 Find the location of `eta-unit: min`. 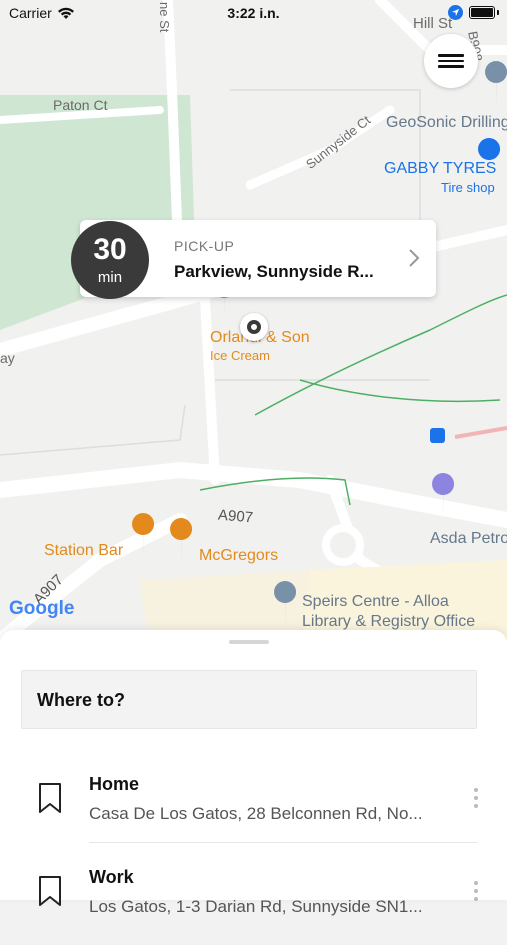

eta-unit: min is located at coordinates (110, 277).